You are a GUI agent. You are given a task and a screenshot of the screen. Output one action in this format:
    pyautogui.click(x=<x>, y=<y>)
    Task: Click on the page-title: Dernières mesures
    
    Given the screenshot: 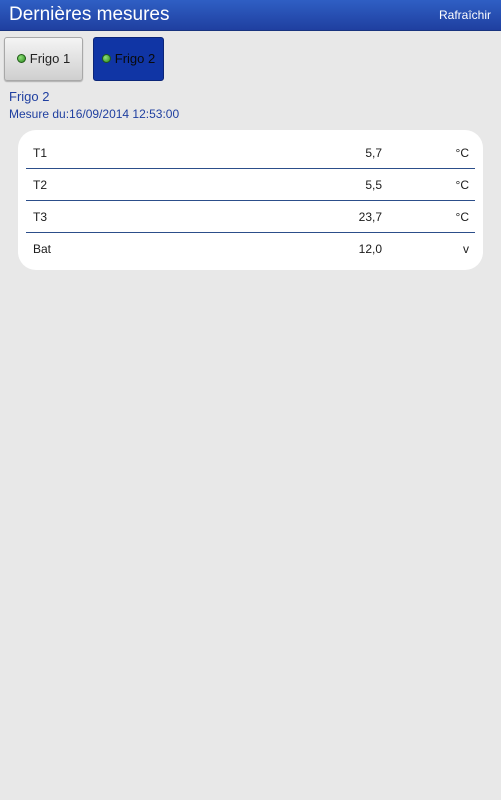 What is the action you would take?
    pyautogui.click(x=89, y=14)
    